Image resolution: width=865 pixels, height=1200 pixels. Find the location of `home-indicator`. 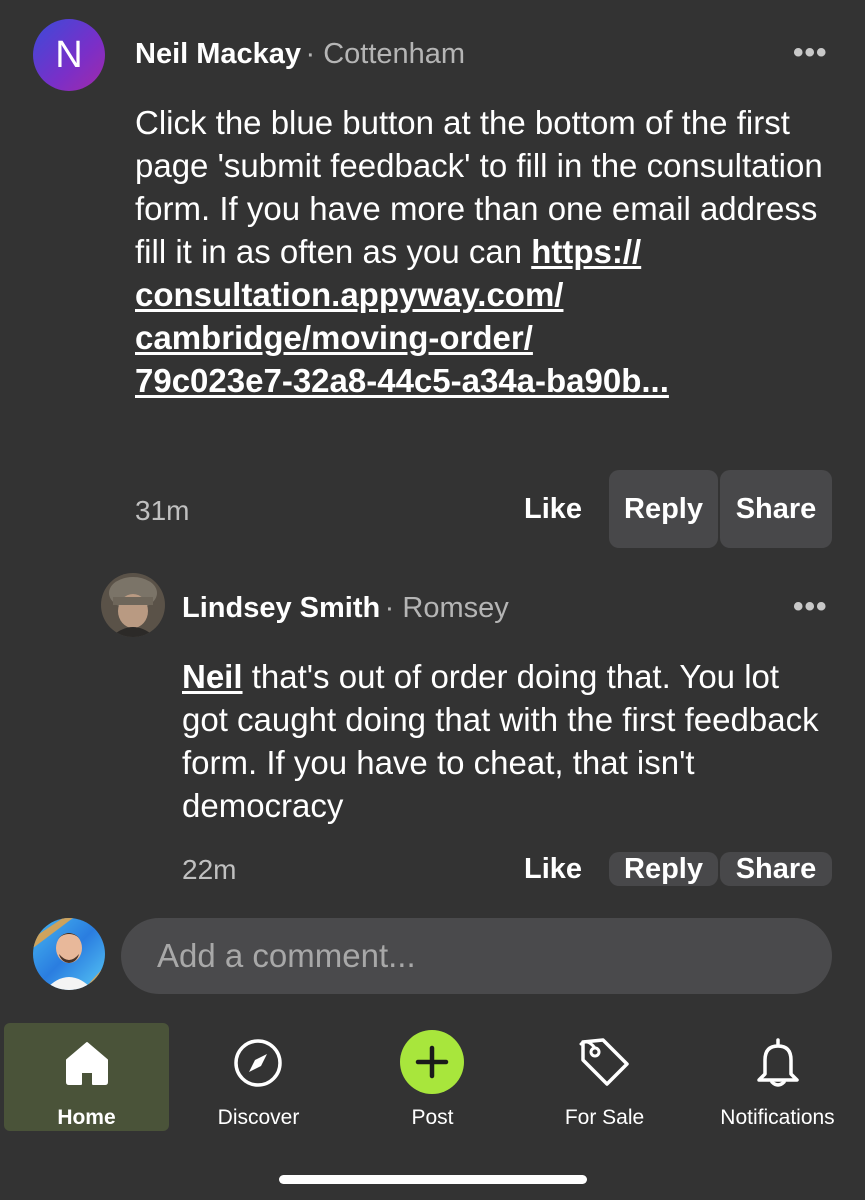

home-indicator is located at coordinates (433, 1179).